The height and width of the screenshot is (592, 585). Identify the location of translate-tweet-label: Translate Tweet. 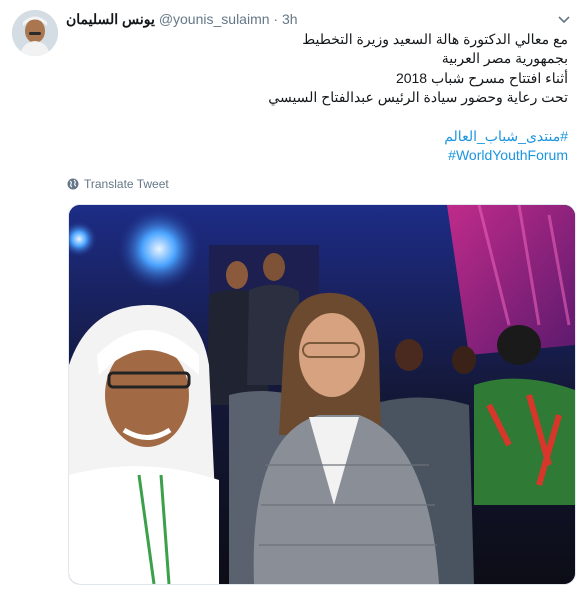
(126, 184).